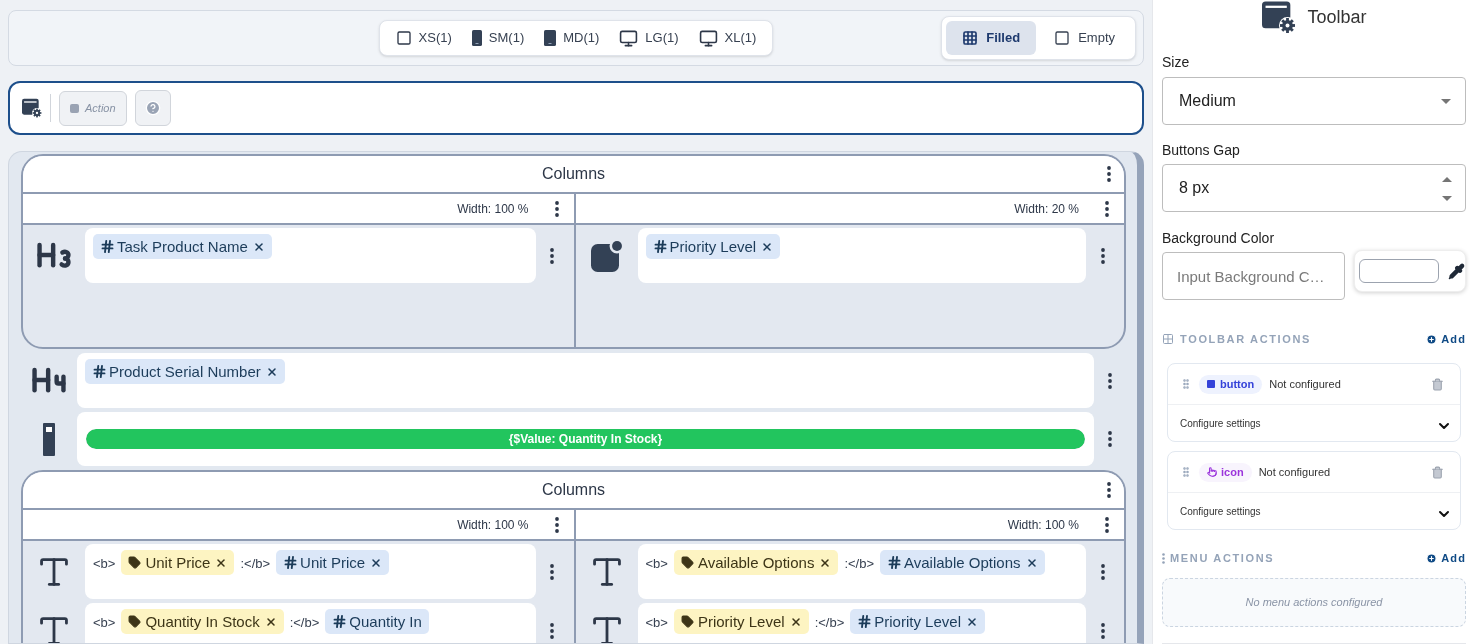 The image size is (1475, 644). I want to click on notification-square-icon, so click(606, 255).